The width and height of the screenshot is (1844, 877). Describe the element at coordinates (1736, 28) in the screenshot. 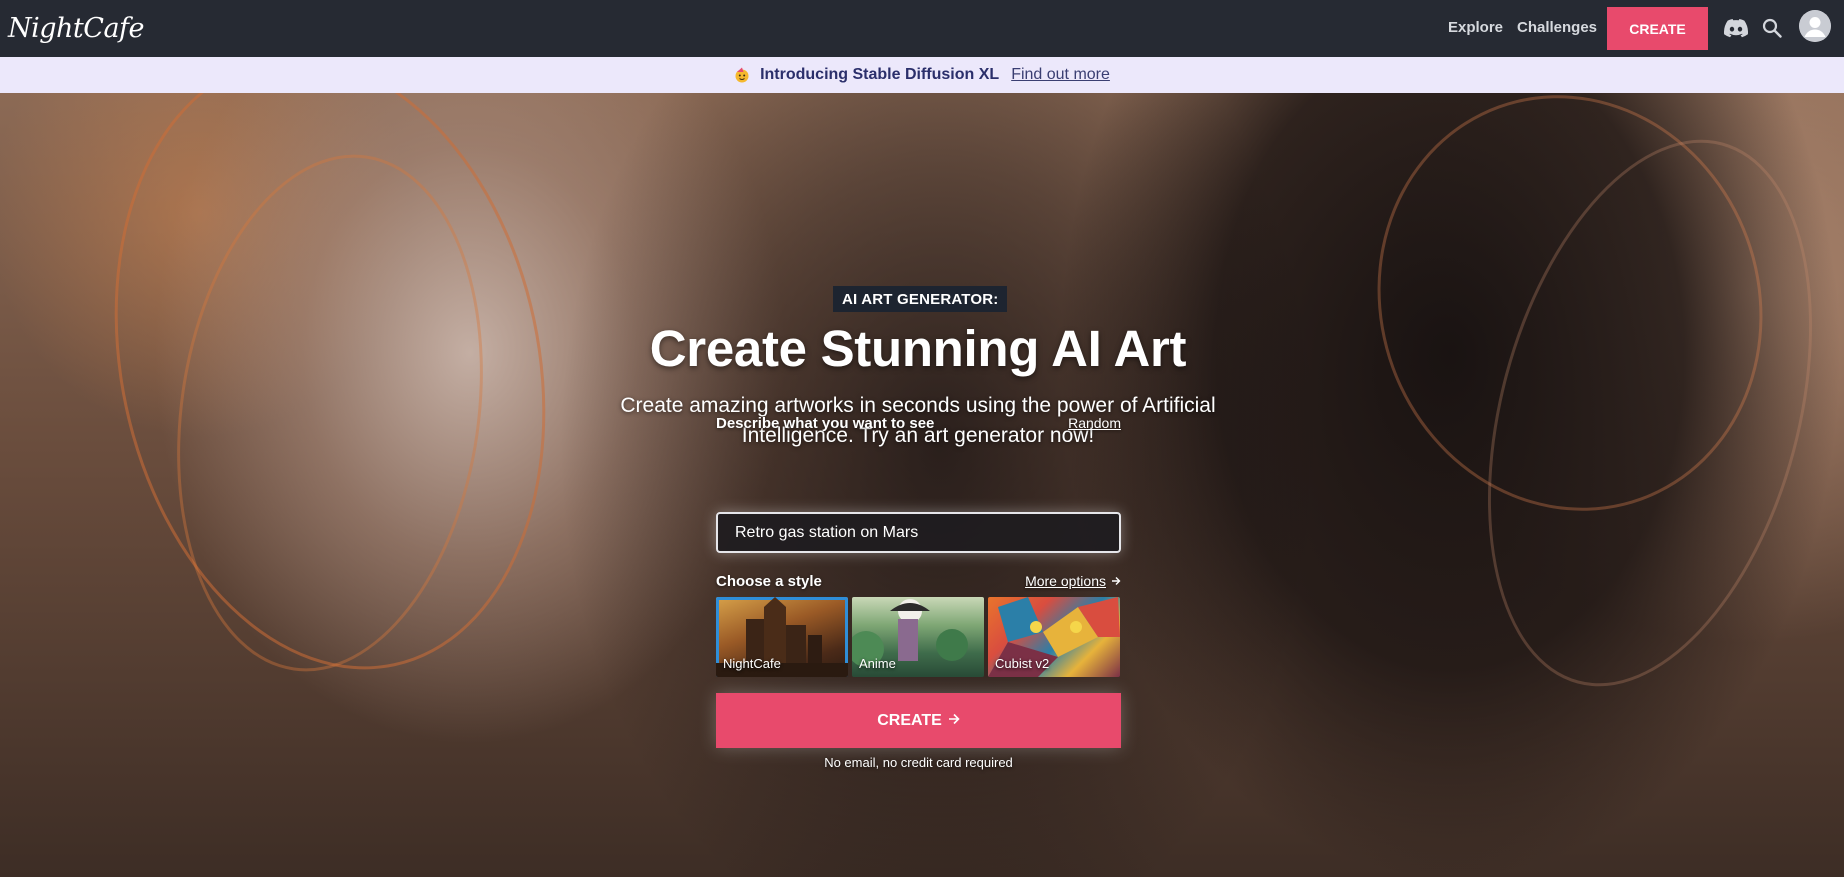

I see `discord-icon` at that location.